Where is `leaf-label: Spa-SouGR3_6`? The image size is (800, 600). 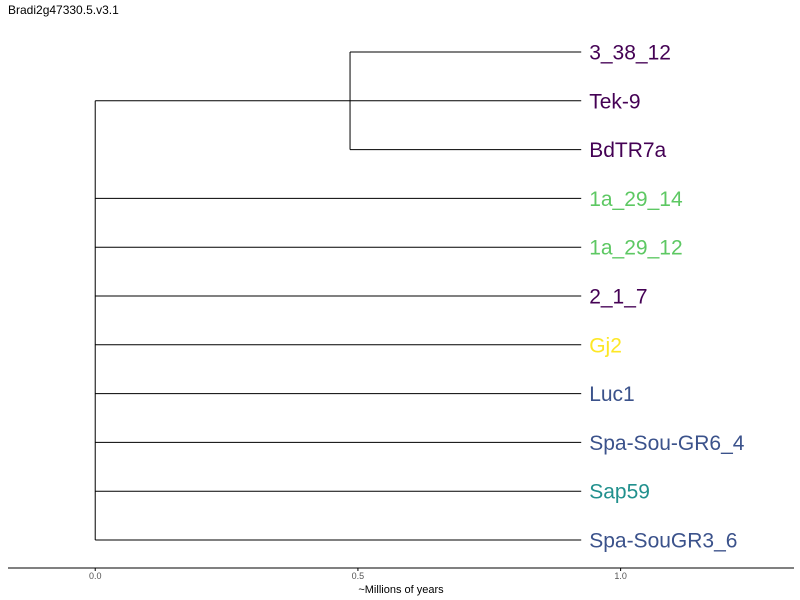
leaf-label: Spa-SouGR3_6 is located at coordinates (663, 541).